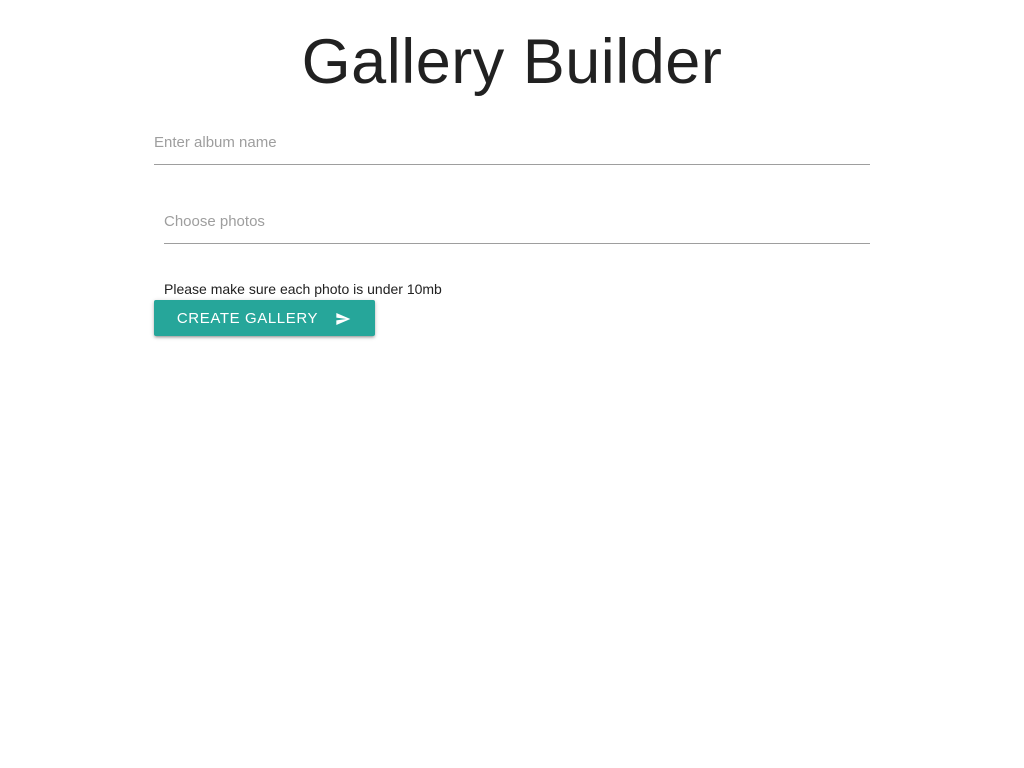 This screenshot has height=768, width=1024. I want to click on page-title: Gallery Builder, so click(512, 62).